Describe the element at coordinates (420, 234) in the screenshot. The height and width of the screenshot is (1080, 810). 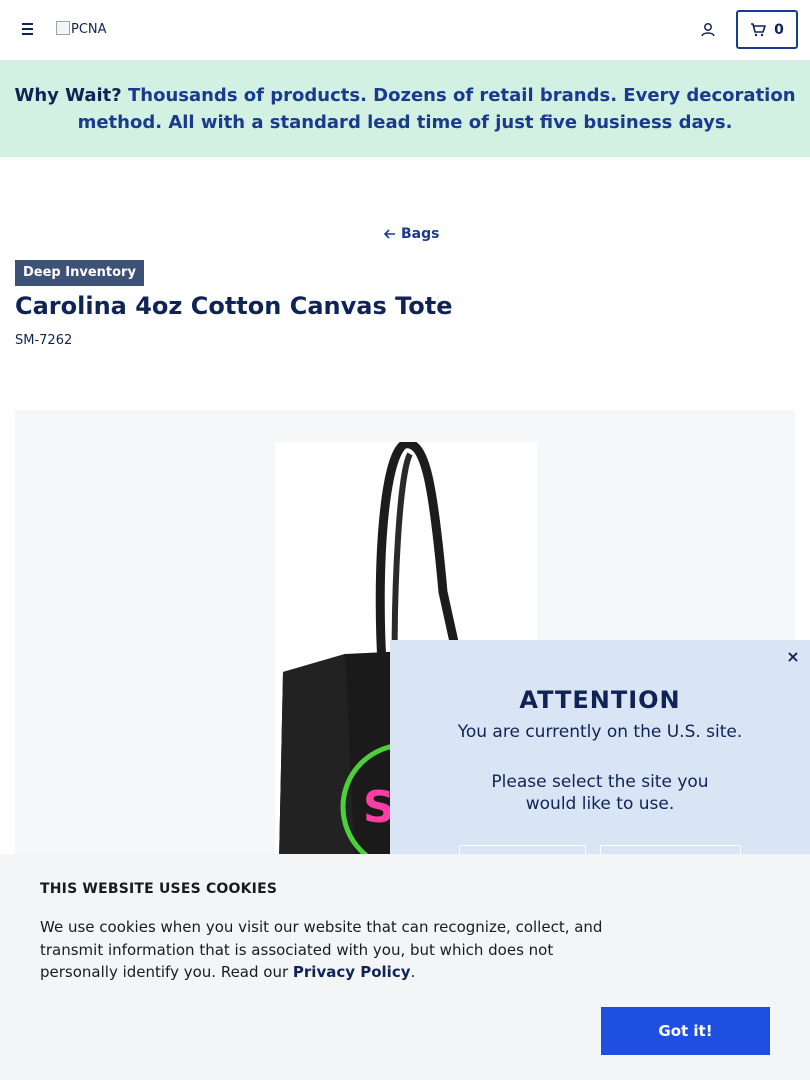
I see `back-link-label: Bags` at that location.